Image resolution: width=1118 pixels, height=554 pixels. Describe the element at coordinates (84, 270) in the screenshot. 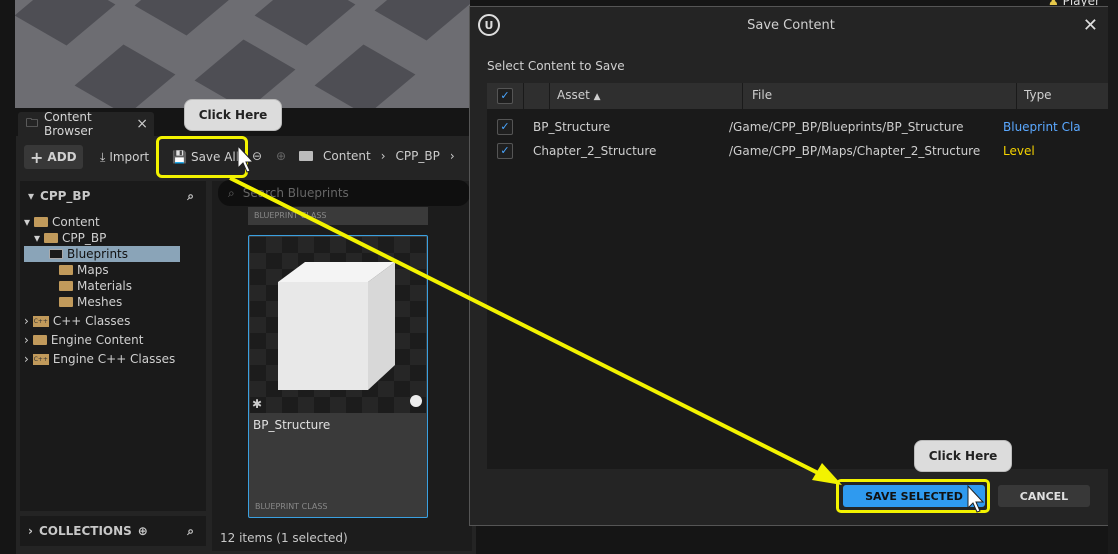

I see `tree-item-maps: Maps` at that location.